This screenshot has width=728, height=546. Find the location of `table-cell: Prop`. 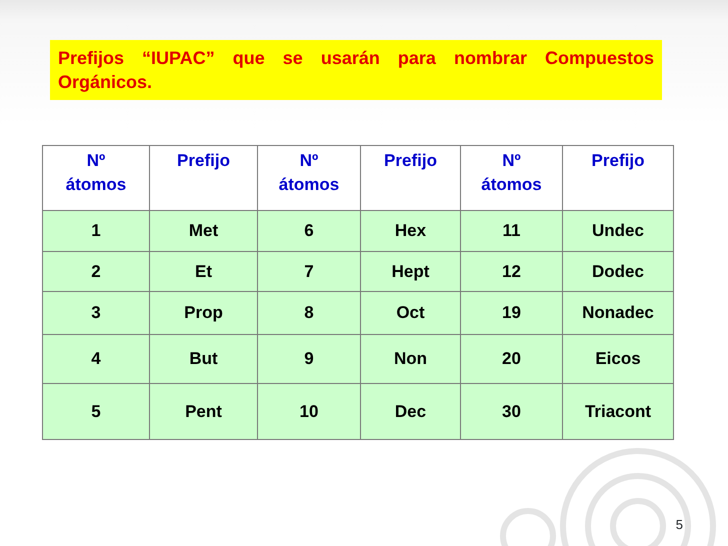

table-cell: Prop is located at coordinates (204, 313).